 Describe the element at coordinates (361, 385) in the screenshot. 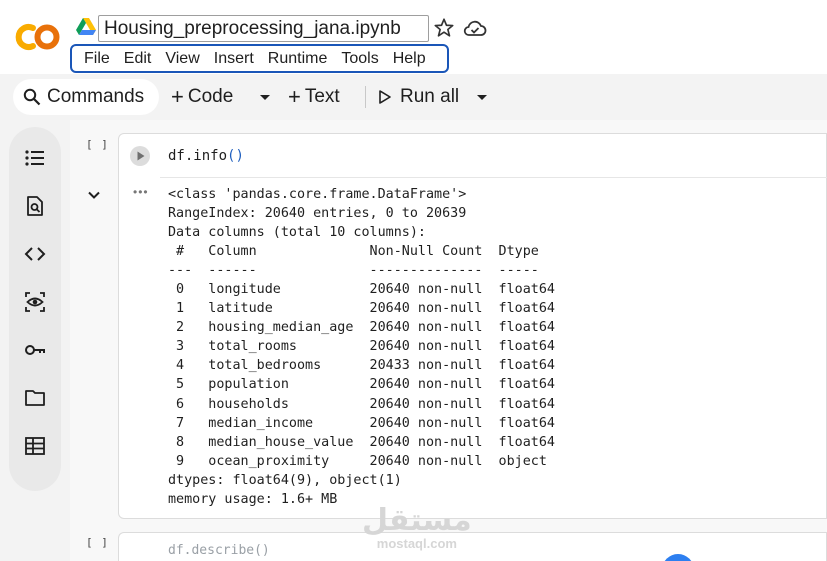

I see `output-line: 5 population 20640 non-null float64` at that location.